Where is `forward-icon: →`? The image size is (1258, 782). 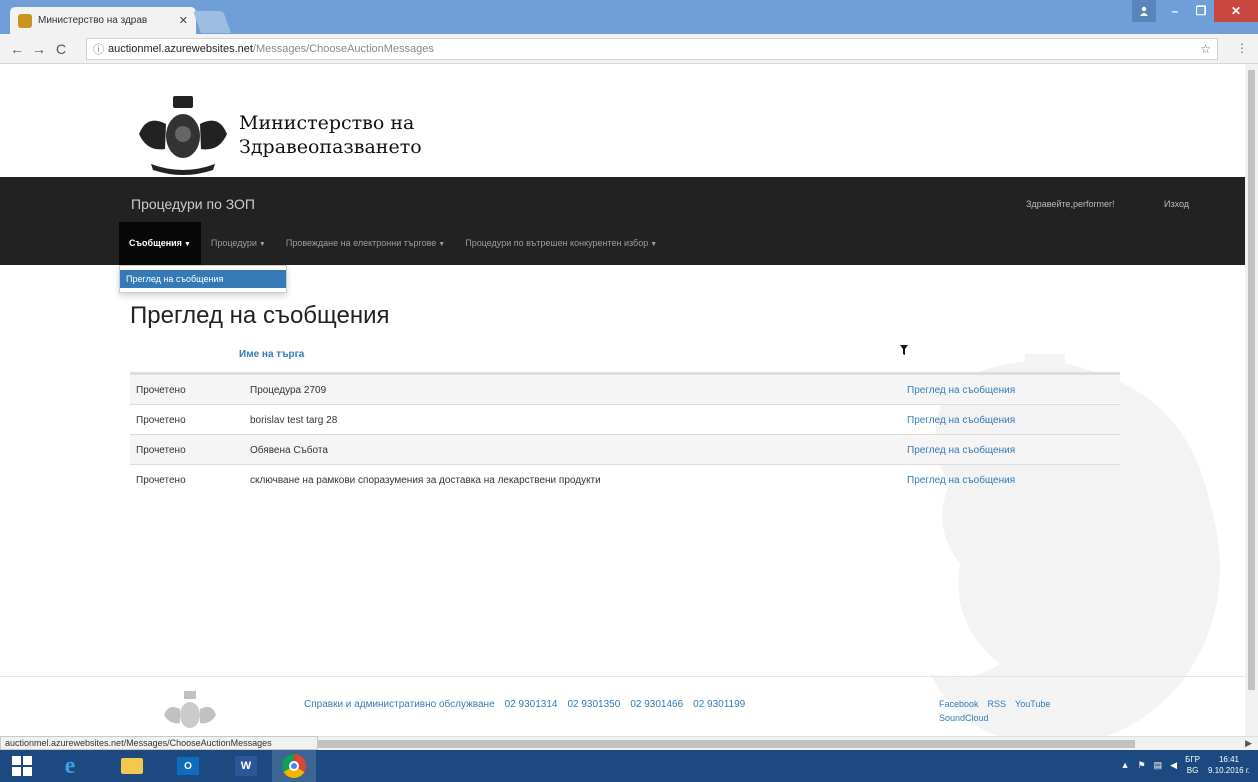
forward-icon: → is located at coordinates (39, 49).